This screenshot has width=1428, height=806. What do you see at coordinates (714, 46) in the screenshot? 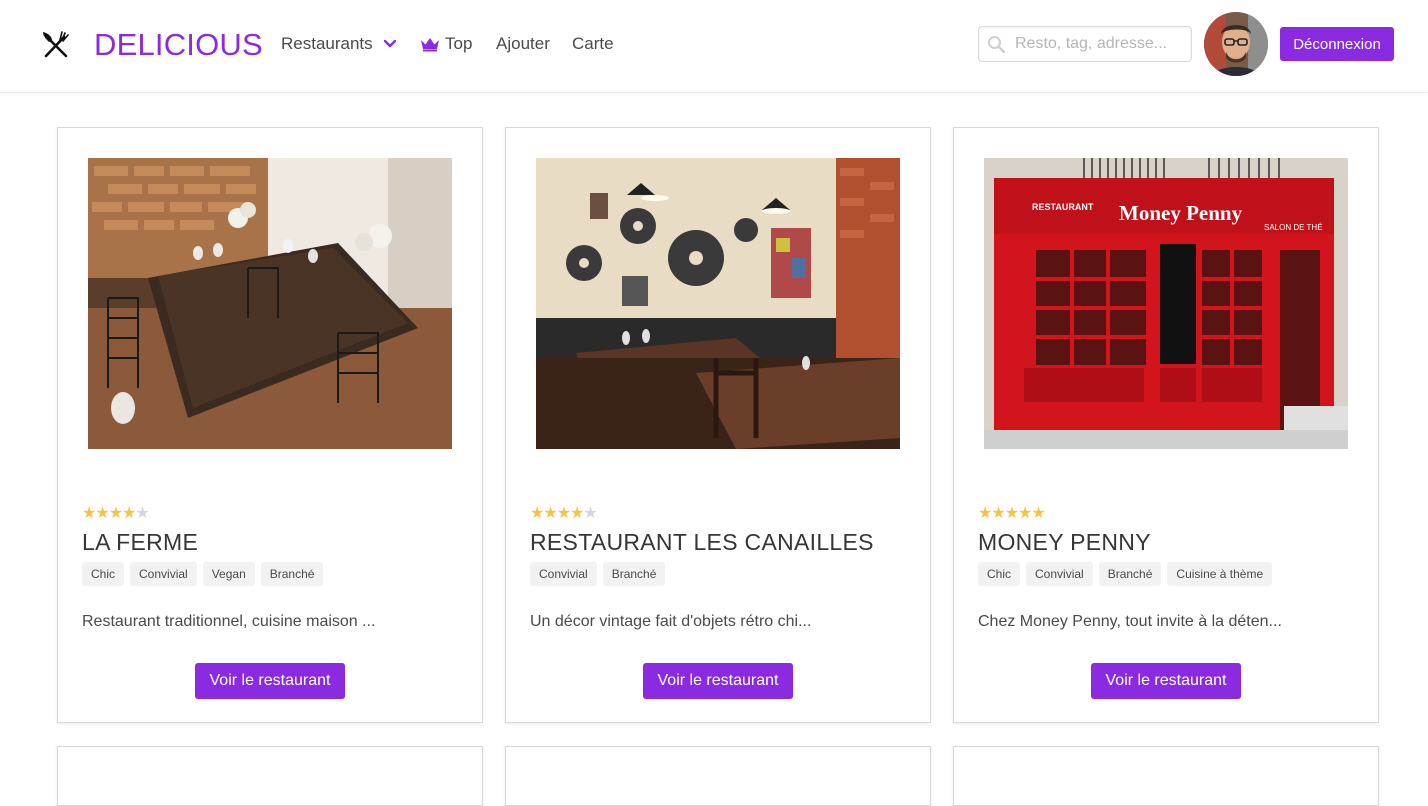
I see `top-navbar: DELICIOUS Restaurants Top Ajouter Carte` at bounding box center [714, 46].